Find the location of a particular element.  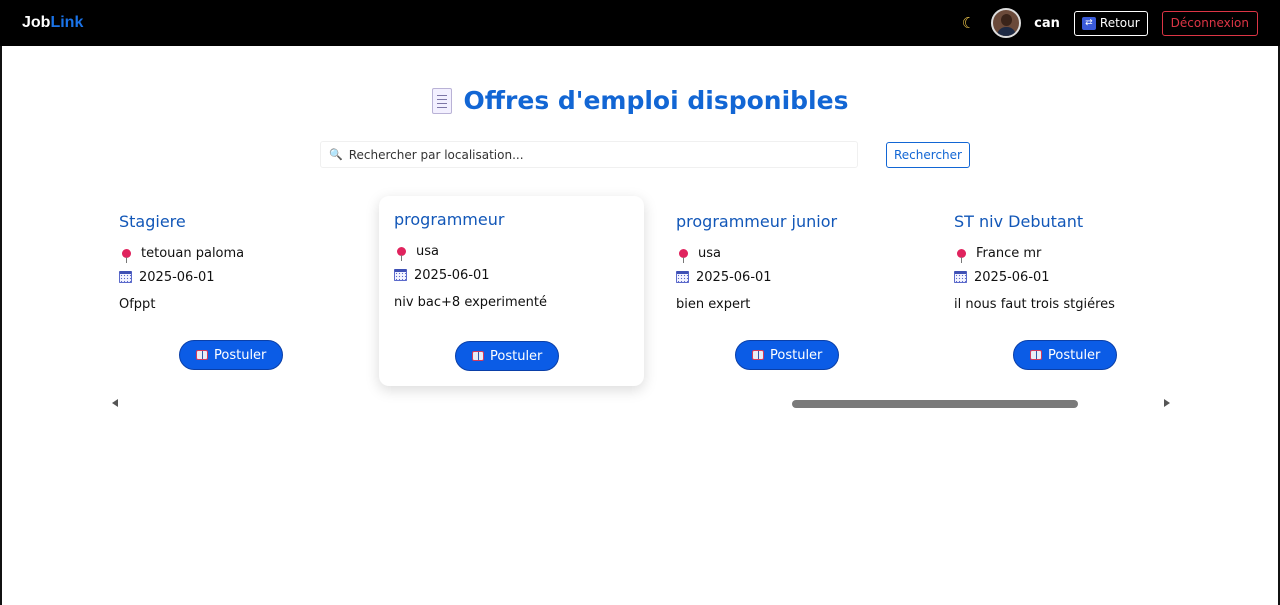

job-location-text: tetouan paloma is located at coordinates (193, 253).